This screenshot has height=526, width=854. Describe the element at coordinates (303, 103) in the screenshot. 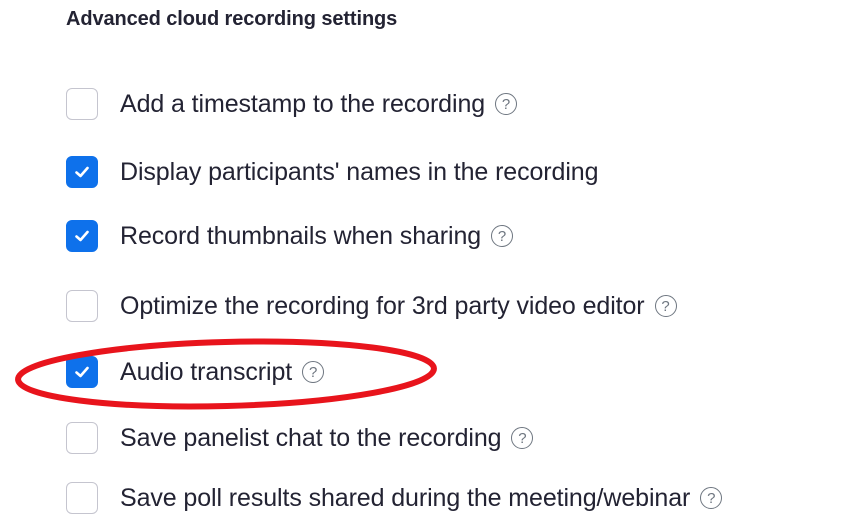

I see `option-label: Add a timestamp to the recording` at that location.